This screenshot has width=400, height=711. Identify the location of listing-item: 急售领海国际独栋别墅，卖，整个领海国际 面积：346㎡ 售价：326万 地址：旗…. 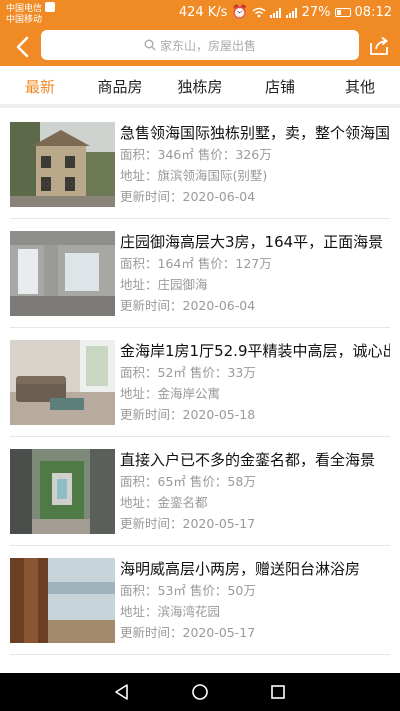
(200, 164).